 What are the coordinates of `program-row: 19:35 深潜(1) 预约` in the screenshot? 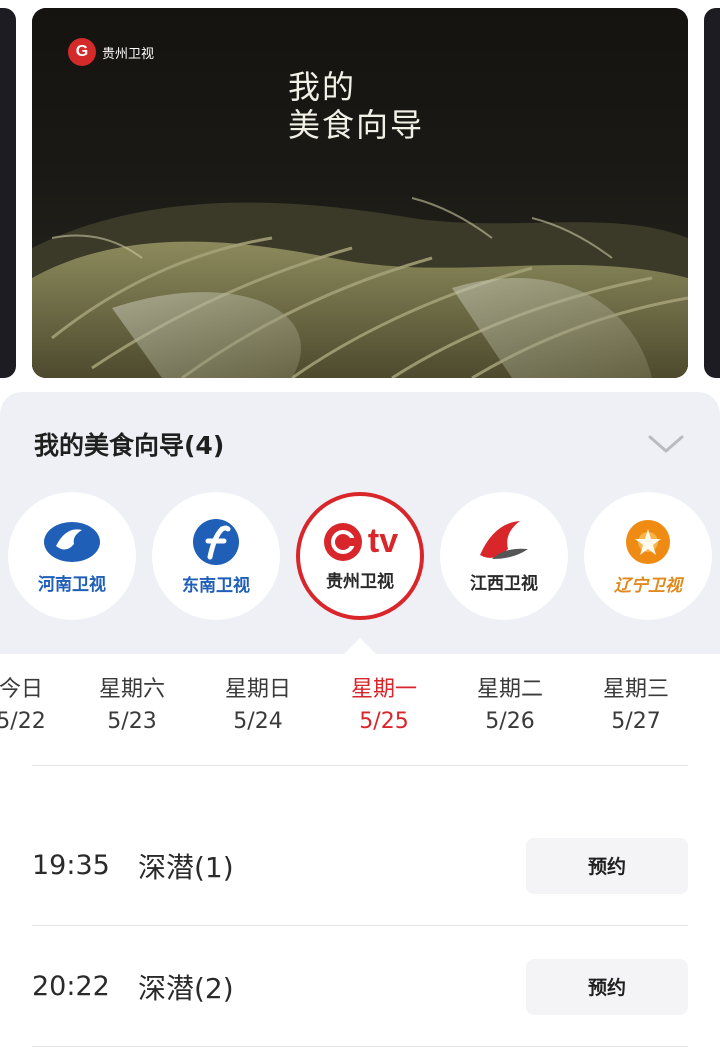 It's located at (360, 866).